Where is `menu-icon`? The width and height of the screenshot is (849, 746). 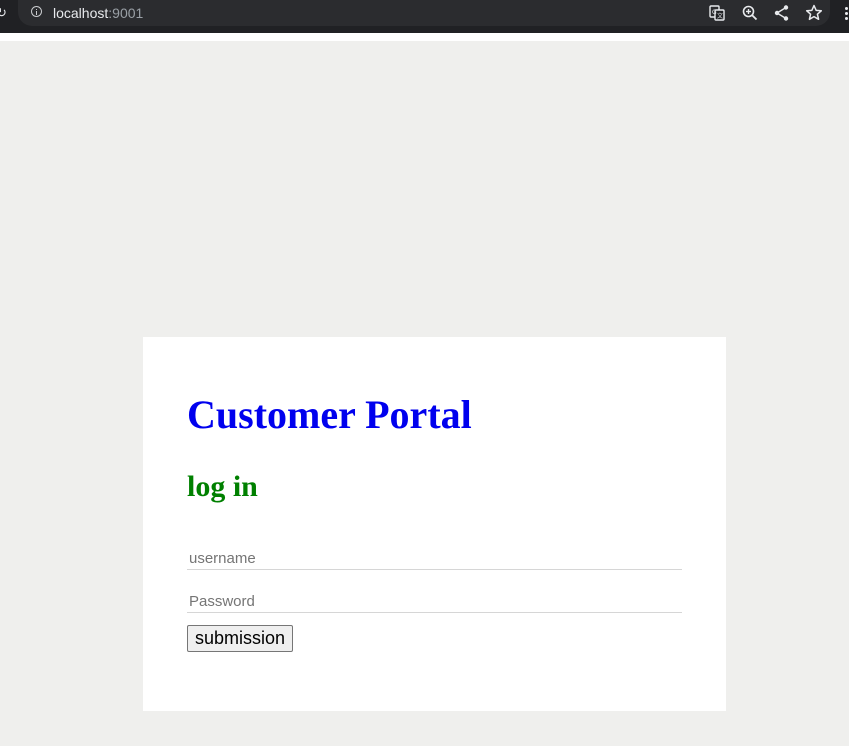
menu-icon is located at coordinates (847, 14).